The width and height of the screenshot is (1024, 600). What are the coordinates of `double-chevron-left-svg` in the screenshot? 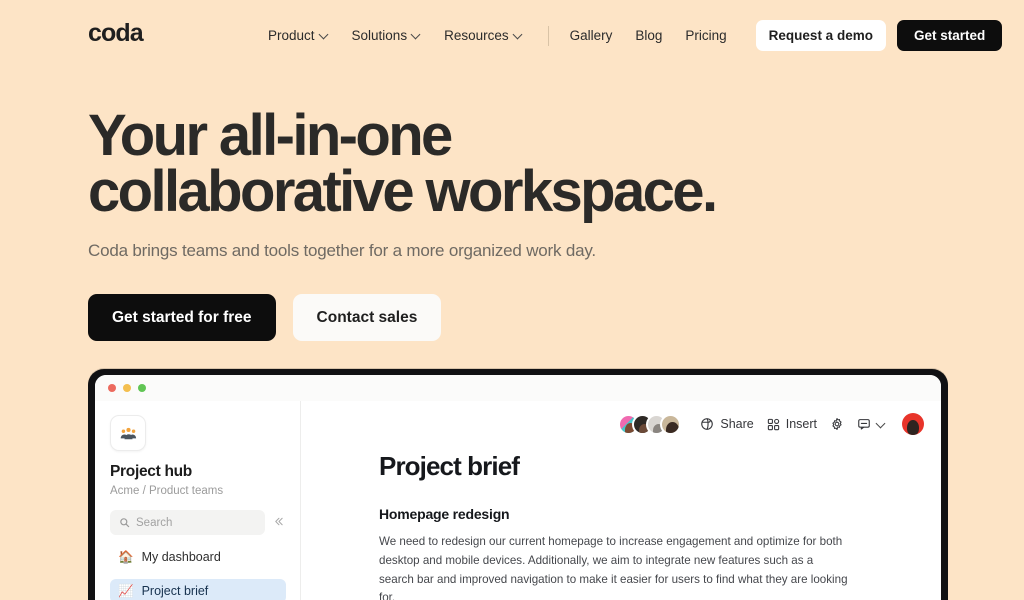 It's located at (279, 521).